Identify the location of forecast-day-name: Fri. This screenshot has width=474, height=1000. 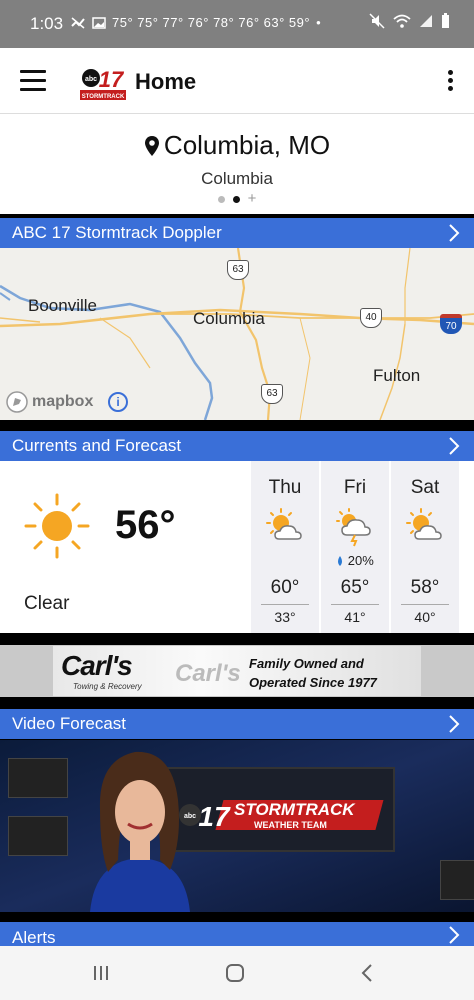
(355, 487).